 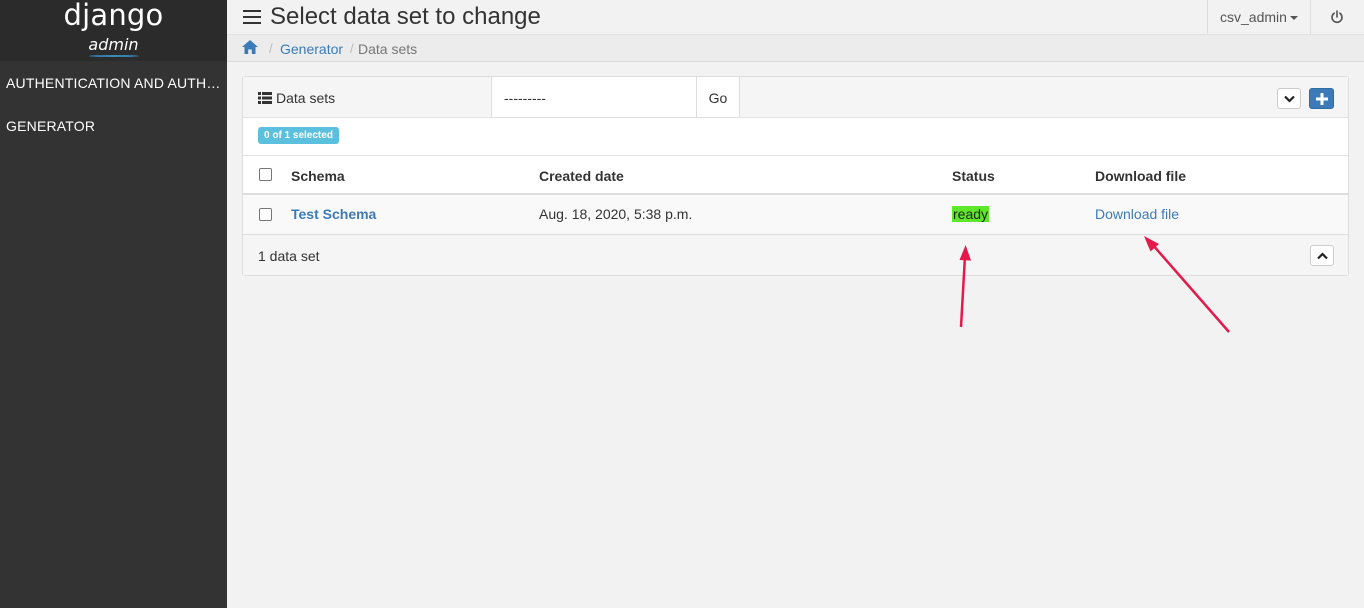 I want to click on annotation-arrows, so click(x=1094, y=284).